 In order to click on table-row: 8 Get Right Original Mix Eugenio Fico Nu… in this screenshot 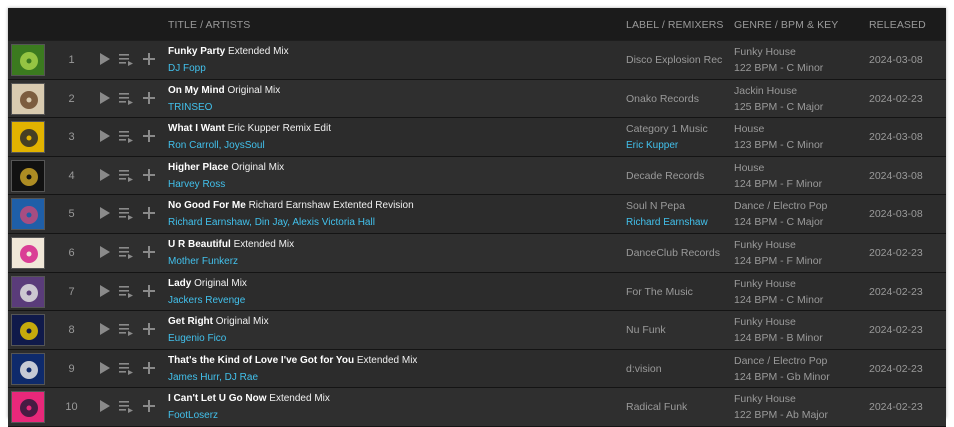, I will do `click(477, 330)`.